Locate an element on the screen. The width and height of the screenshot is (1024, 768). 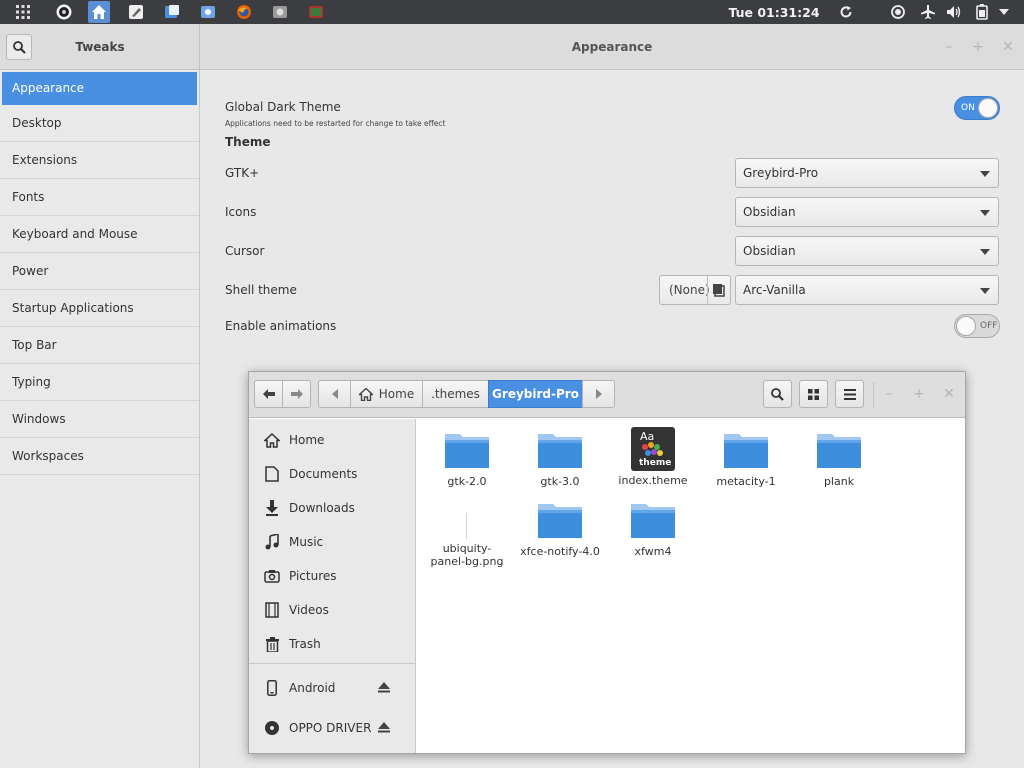
photos-icon is located at coordinates (316, 12).